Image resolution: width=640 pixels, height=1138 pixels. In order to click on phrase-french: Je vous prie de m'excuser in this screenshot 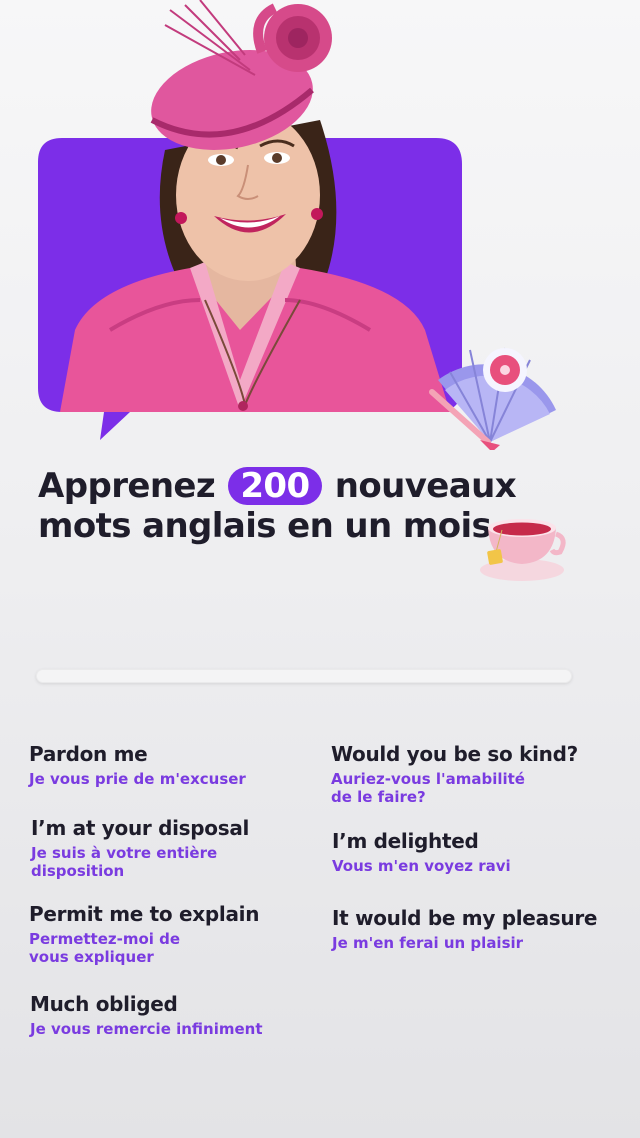, I will do `click(137, 779)`.